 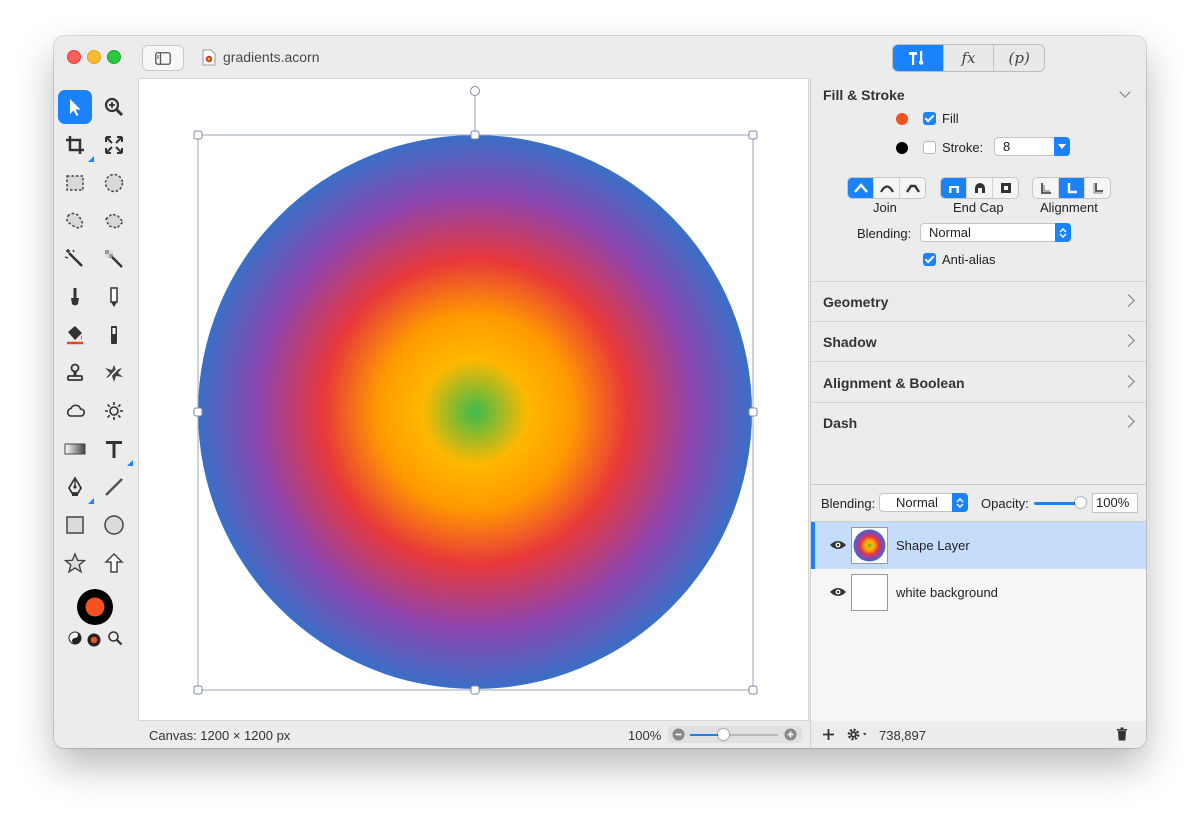 What do you see at coordinates (840, 423) in the screenshot?
I see `section-dash: Dash` at bounding box center [840, 423].